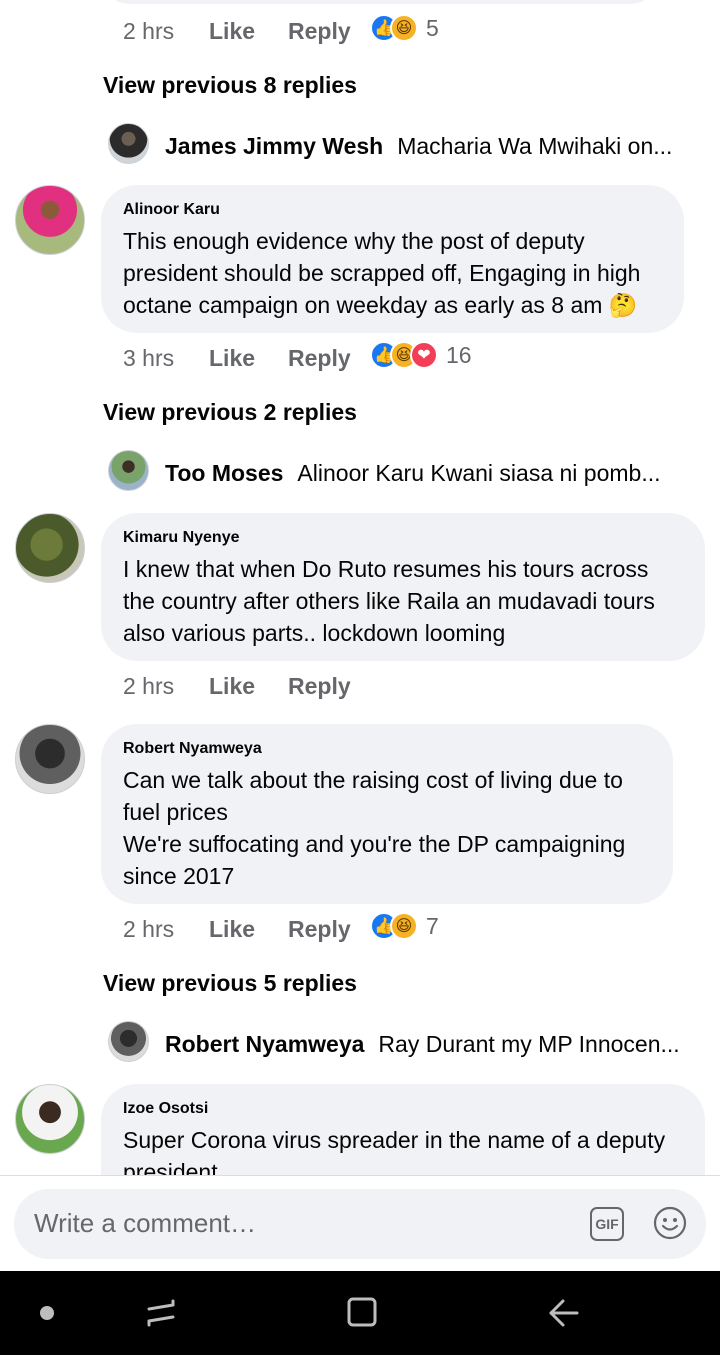 The width and height of the screenshot is (720, 1355). I want to click on comment-author: Kimaru Nyenye, so click(403, 538).